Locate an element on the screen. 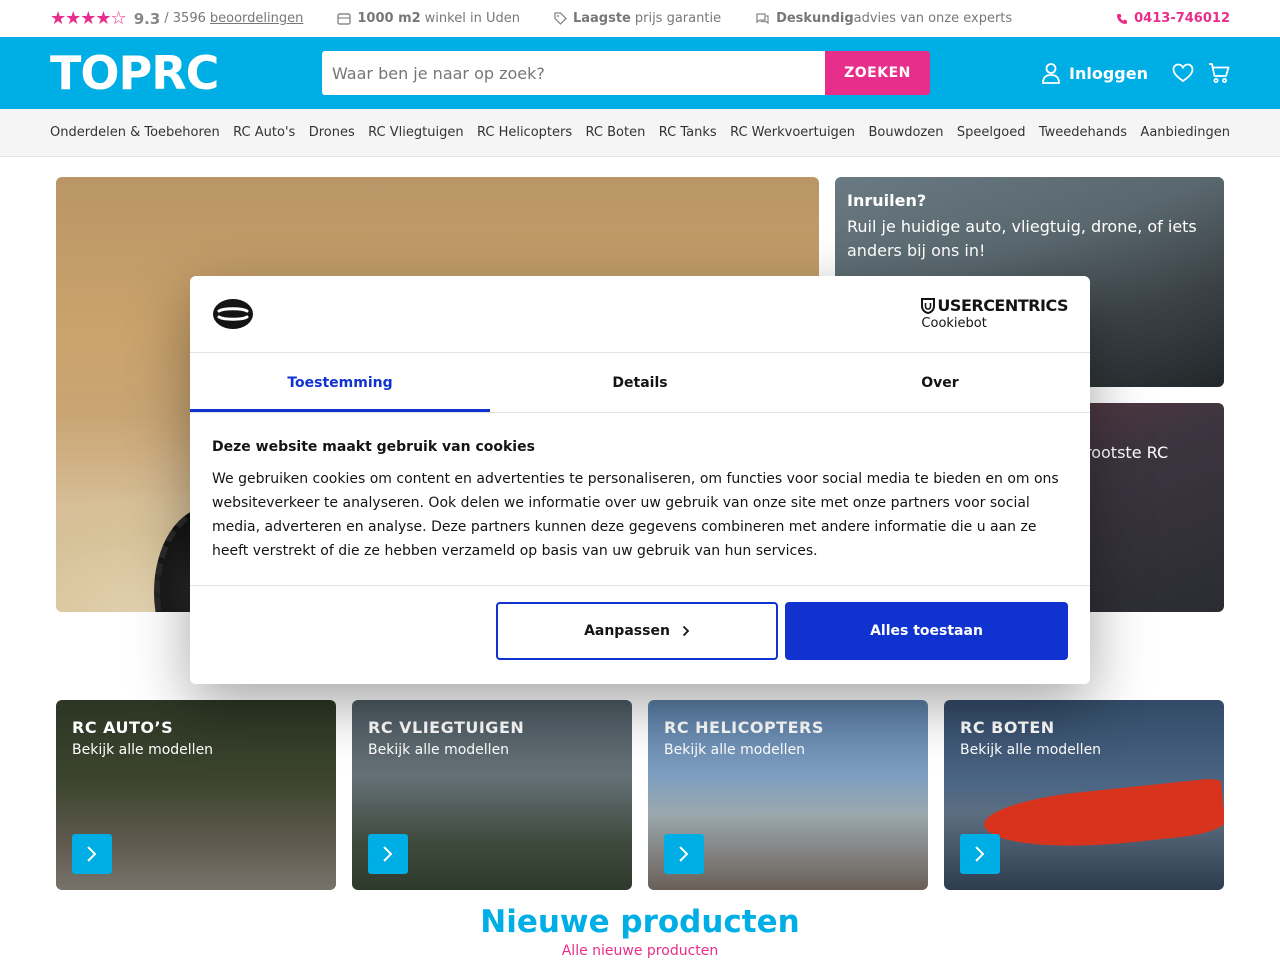 This screenshot has width=1280, height=960. cookie-heading: Deze website maakt gebruik van cookies is located at coordinates (373, 447).